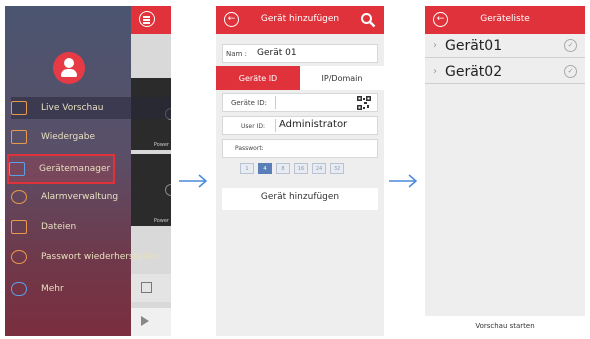  I want to click on device-id-field: Geräte ID:, so click(300, 102).